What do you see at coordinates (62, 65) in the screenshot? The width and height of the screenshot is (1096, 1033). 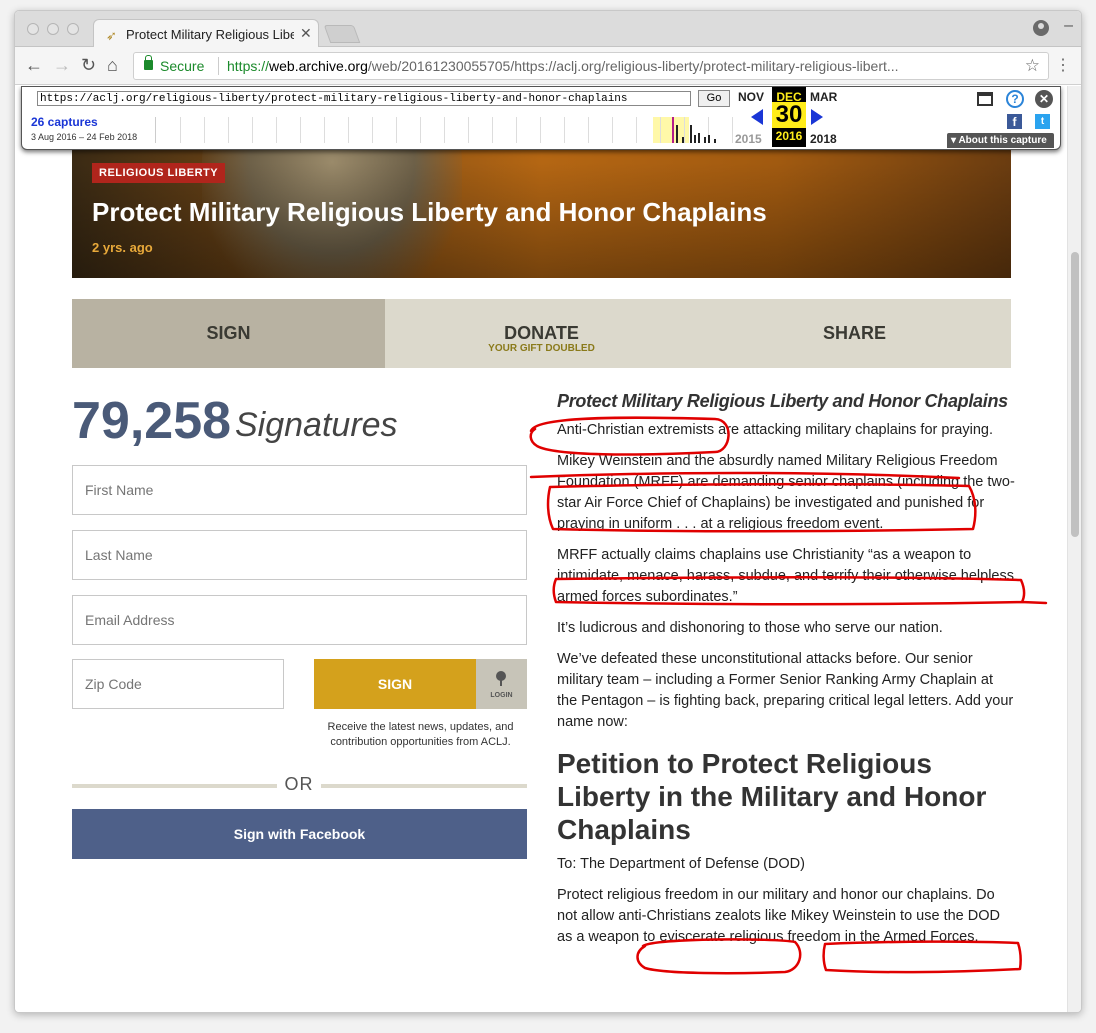 I see `forward-icon: →` at bounding box center [62, 65].